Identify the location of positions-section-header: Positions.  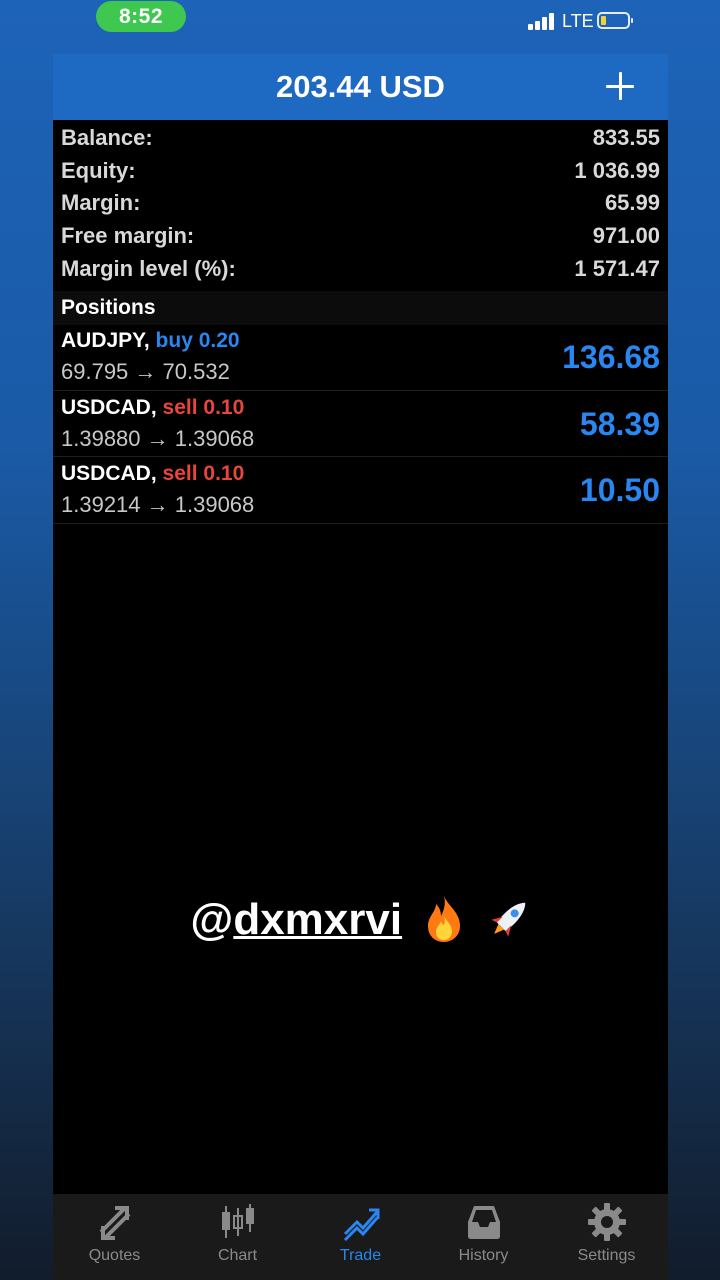
(360, 308).